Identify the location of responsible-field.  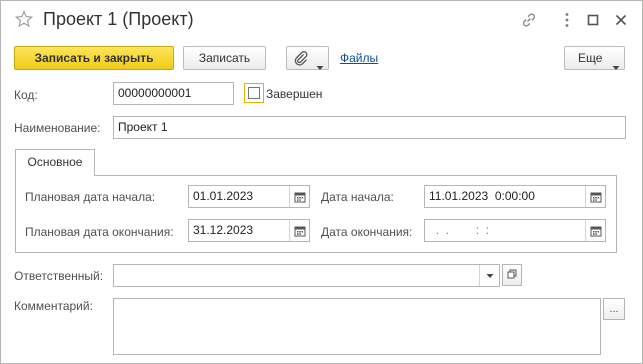
(306, 275).